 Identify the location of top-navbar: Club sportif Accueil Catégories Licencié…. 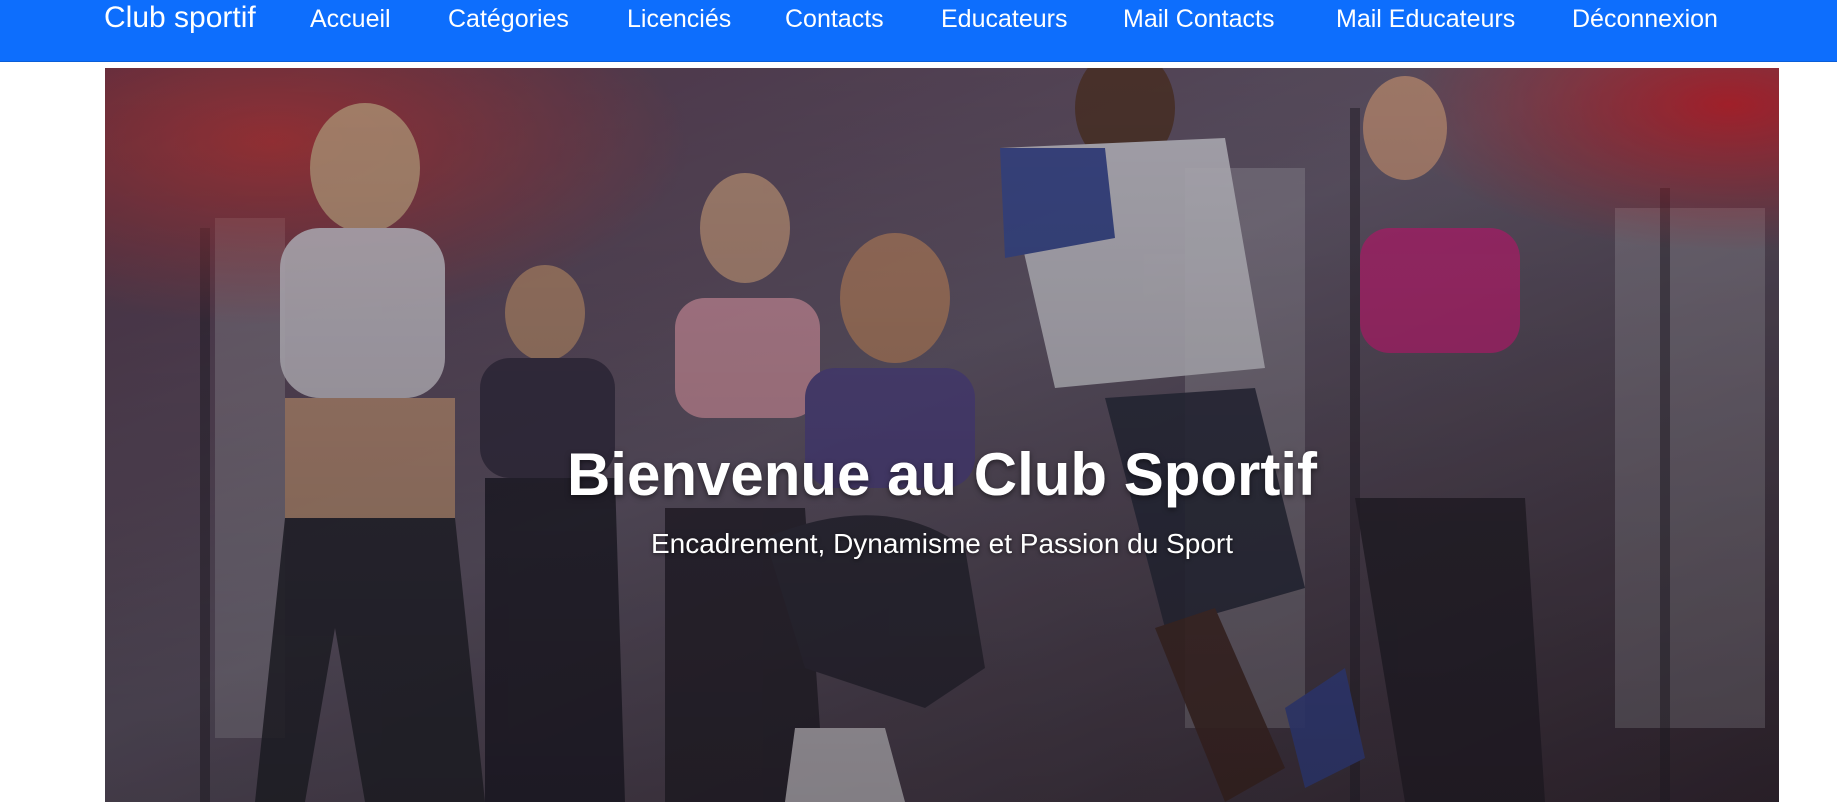
(918, 31).